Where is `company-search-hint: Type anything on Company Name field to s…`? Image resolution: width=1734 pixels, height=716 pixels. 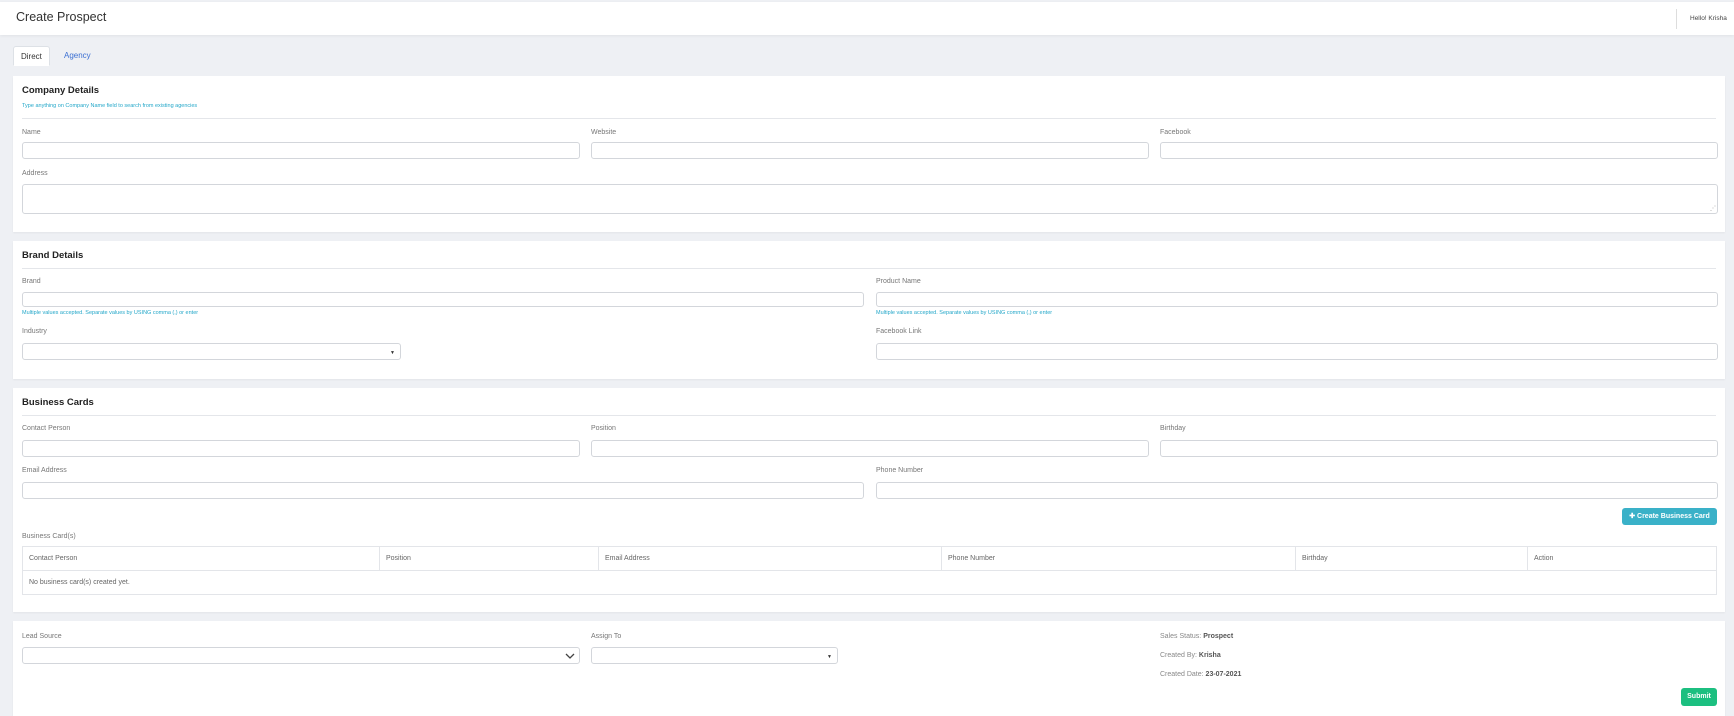
company-search-hint: Type anything on Company Name field to s… is located at coordinates (110, 106).